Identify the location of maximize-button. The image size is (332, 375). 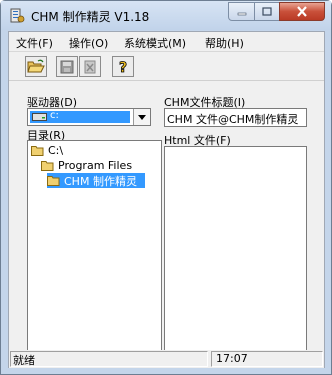
(267, 11).